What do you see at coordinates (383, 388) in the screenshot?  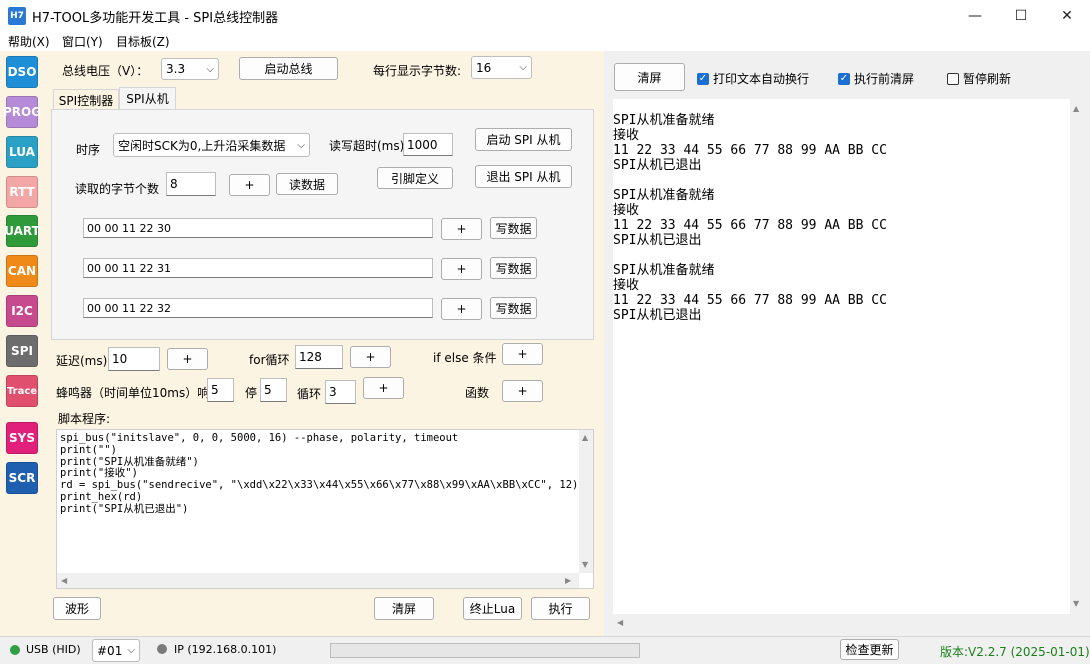 I see `buzzer-plus-button: +` at bounding box center [383, 388].